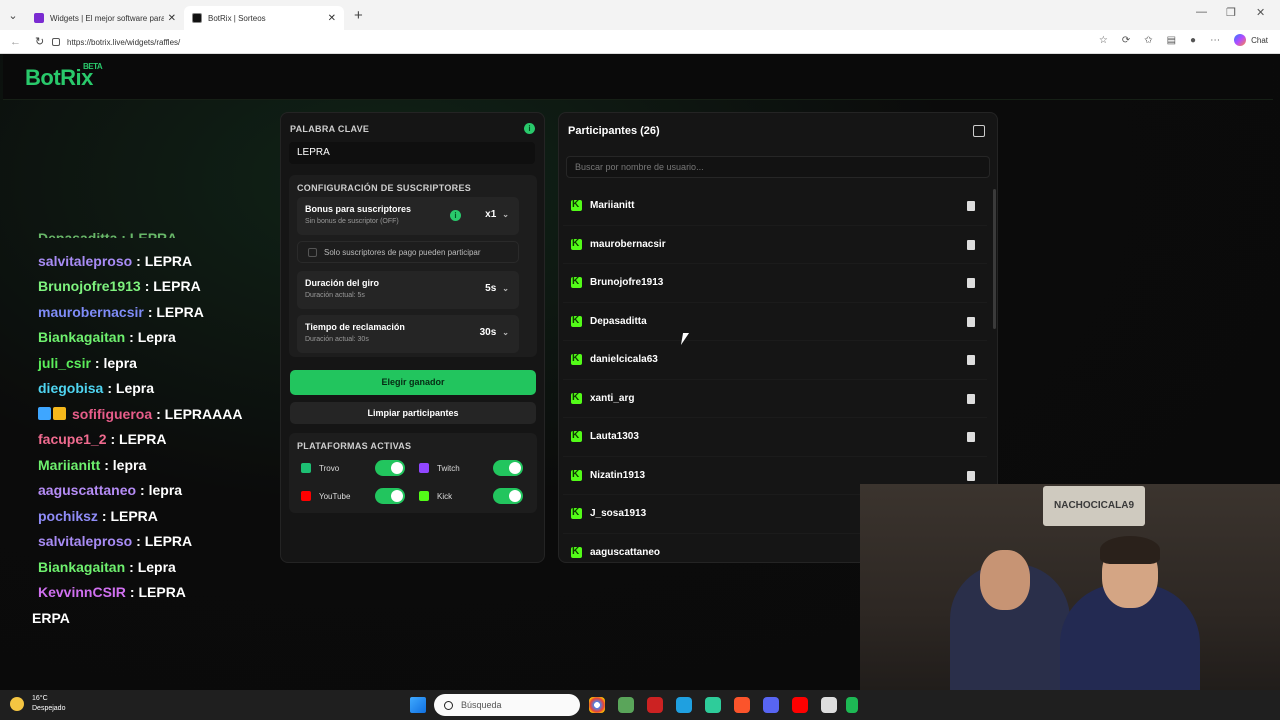  I want to click on weather-widget: 16°C Despejado, so click(37, 704).